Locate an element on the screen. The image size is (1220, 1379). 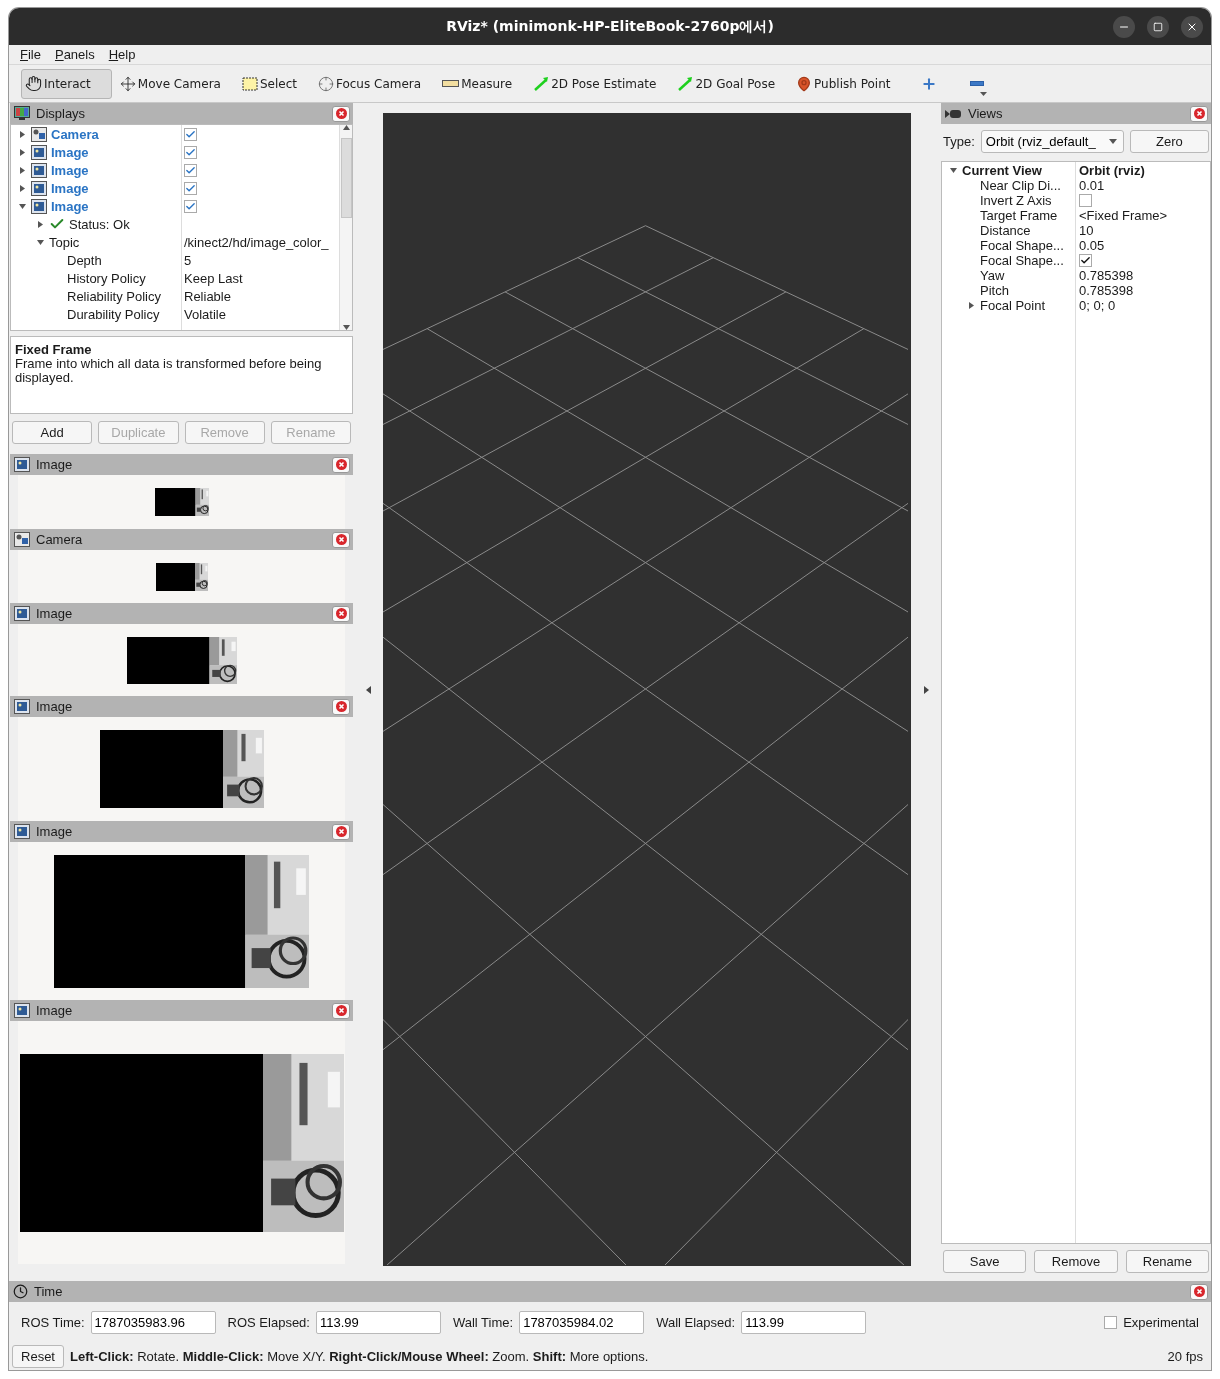
close-button is located at coordinates (1192, 27).